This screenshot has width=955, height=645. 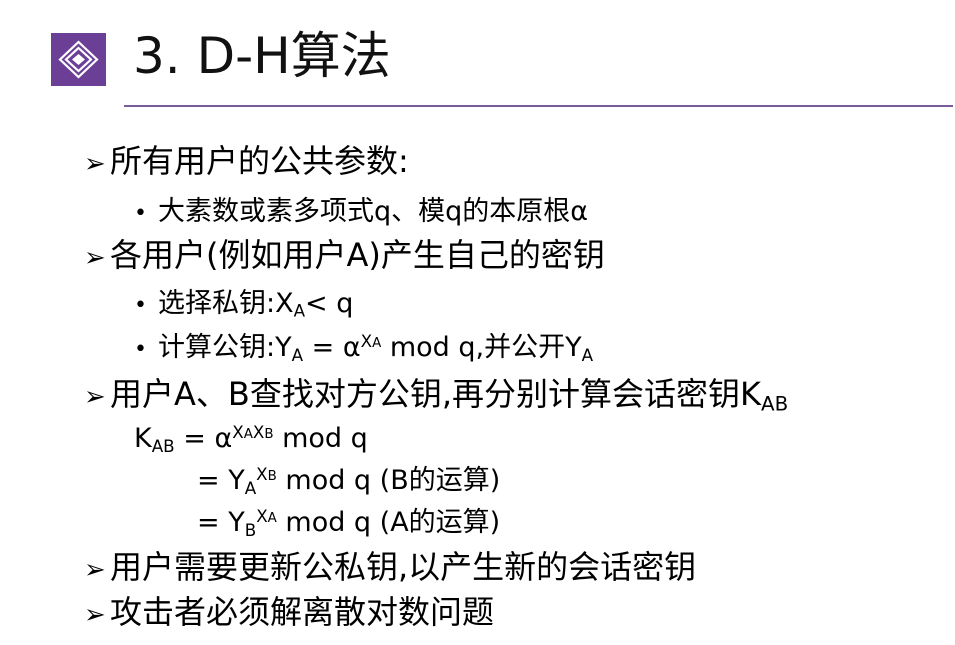 I want to click on bullet-update-keys: ➢ 用户需要更新公私钥,以产生新的会话密钥, so click(x=390, y=567).